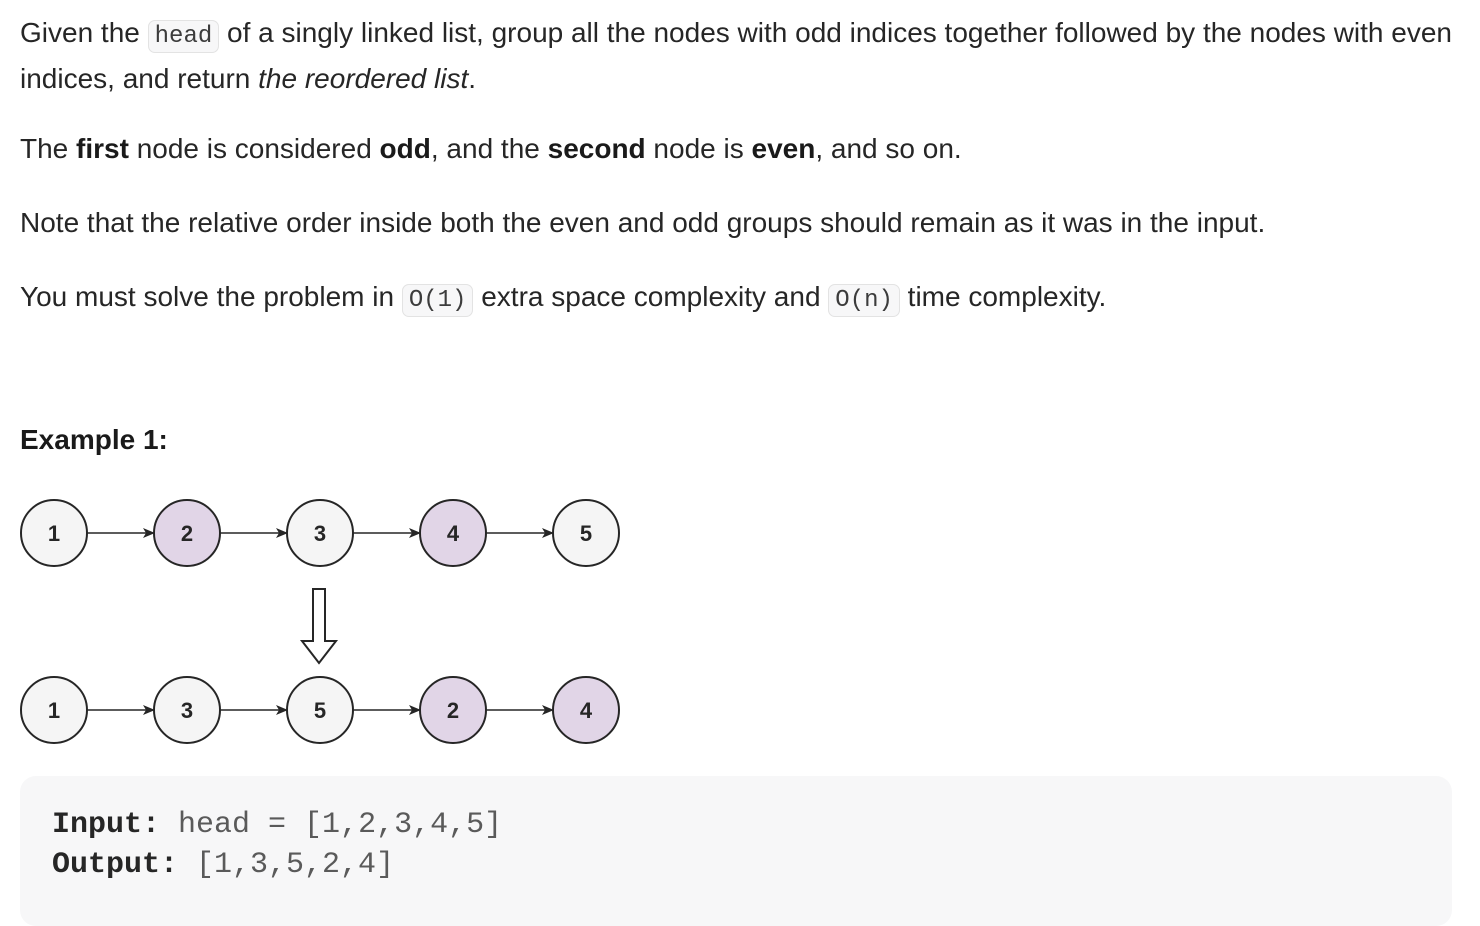 This screenshot has height=926, width=1480. Describe the element at coordinates (783, 148) in the screenshot. I see `bold-text: even` at that location.